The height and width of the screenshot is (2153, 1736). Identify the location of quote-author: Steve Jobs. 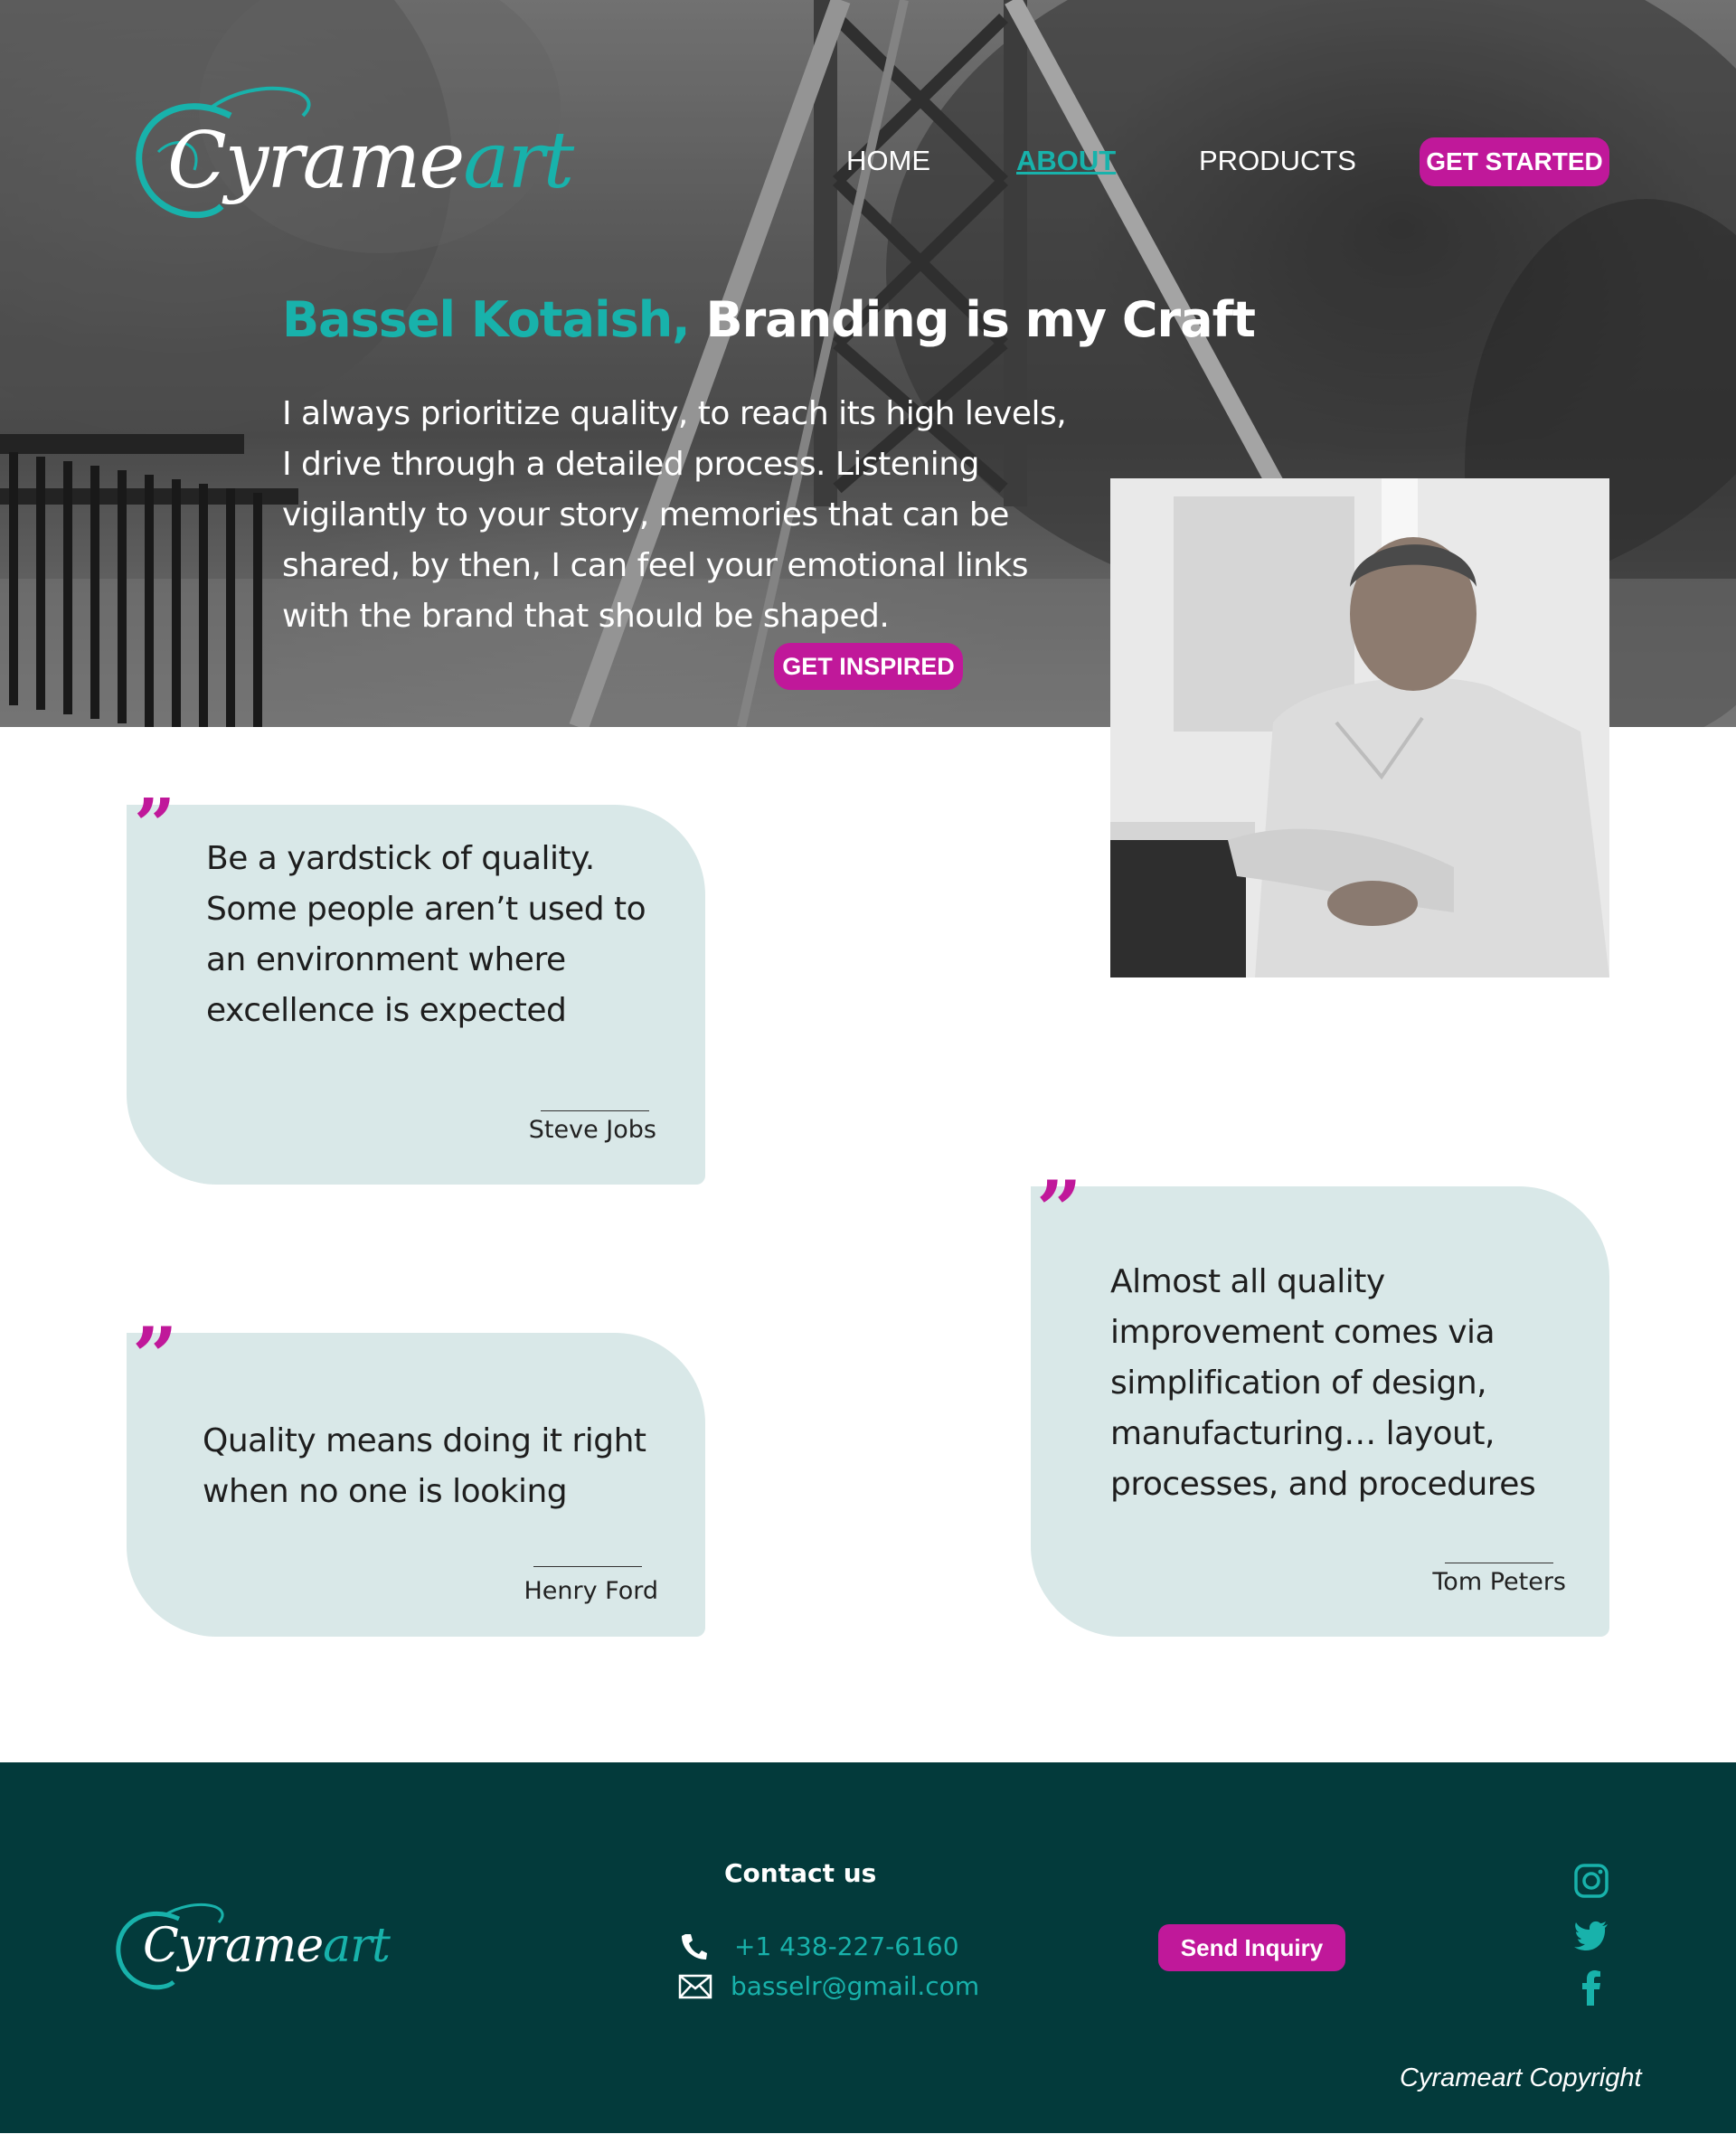
(592, 1130).